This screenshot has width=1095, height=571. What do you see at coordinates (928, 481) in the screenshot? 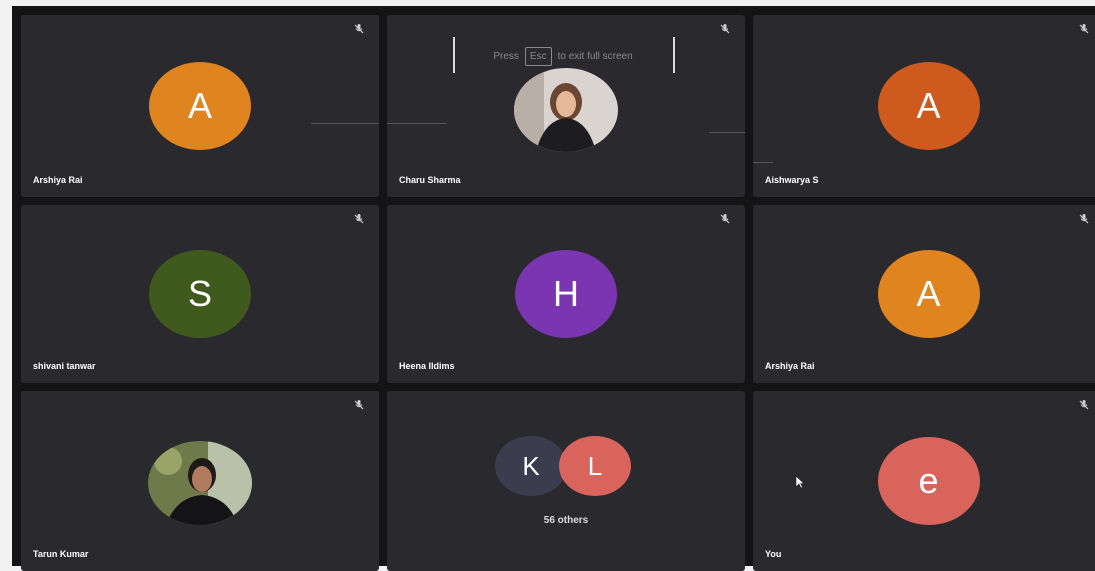
I see `avatar: e` at bounding box center [928, 481].